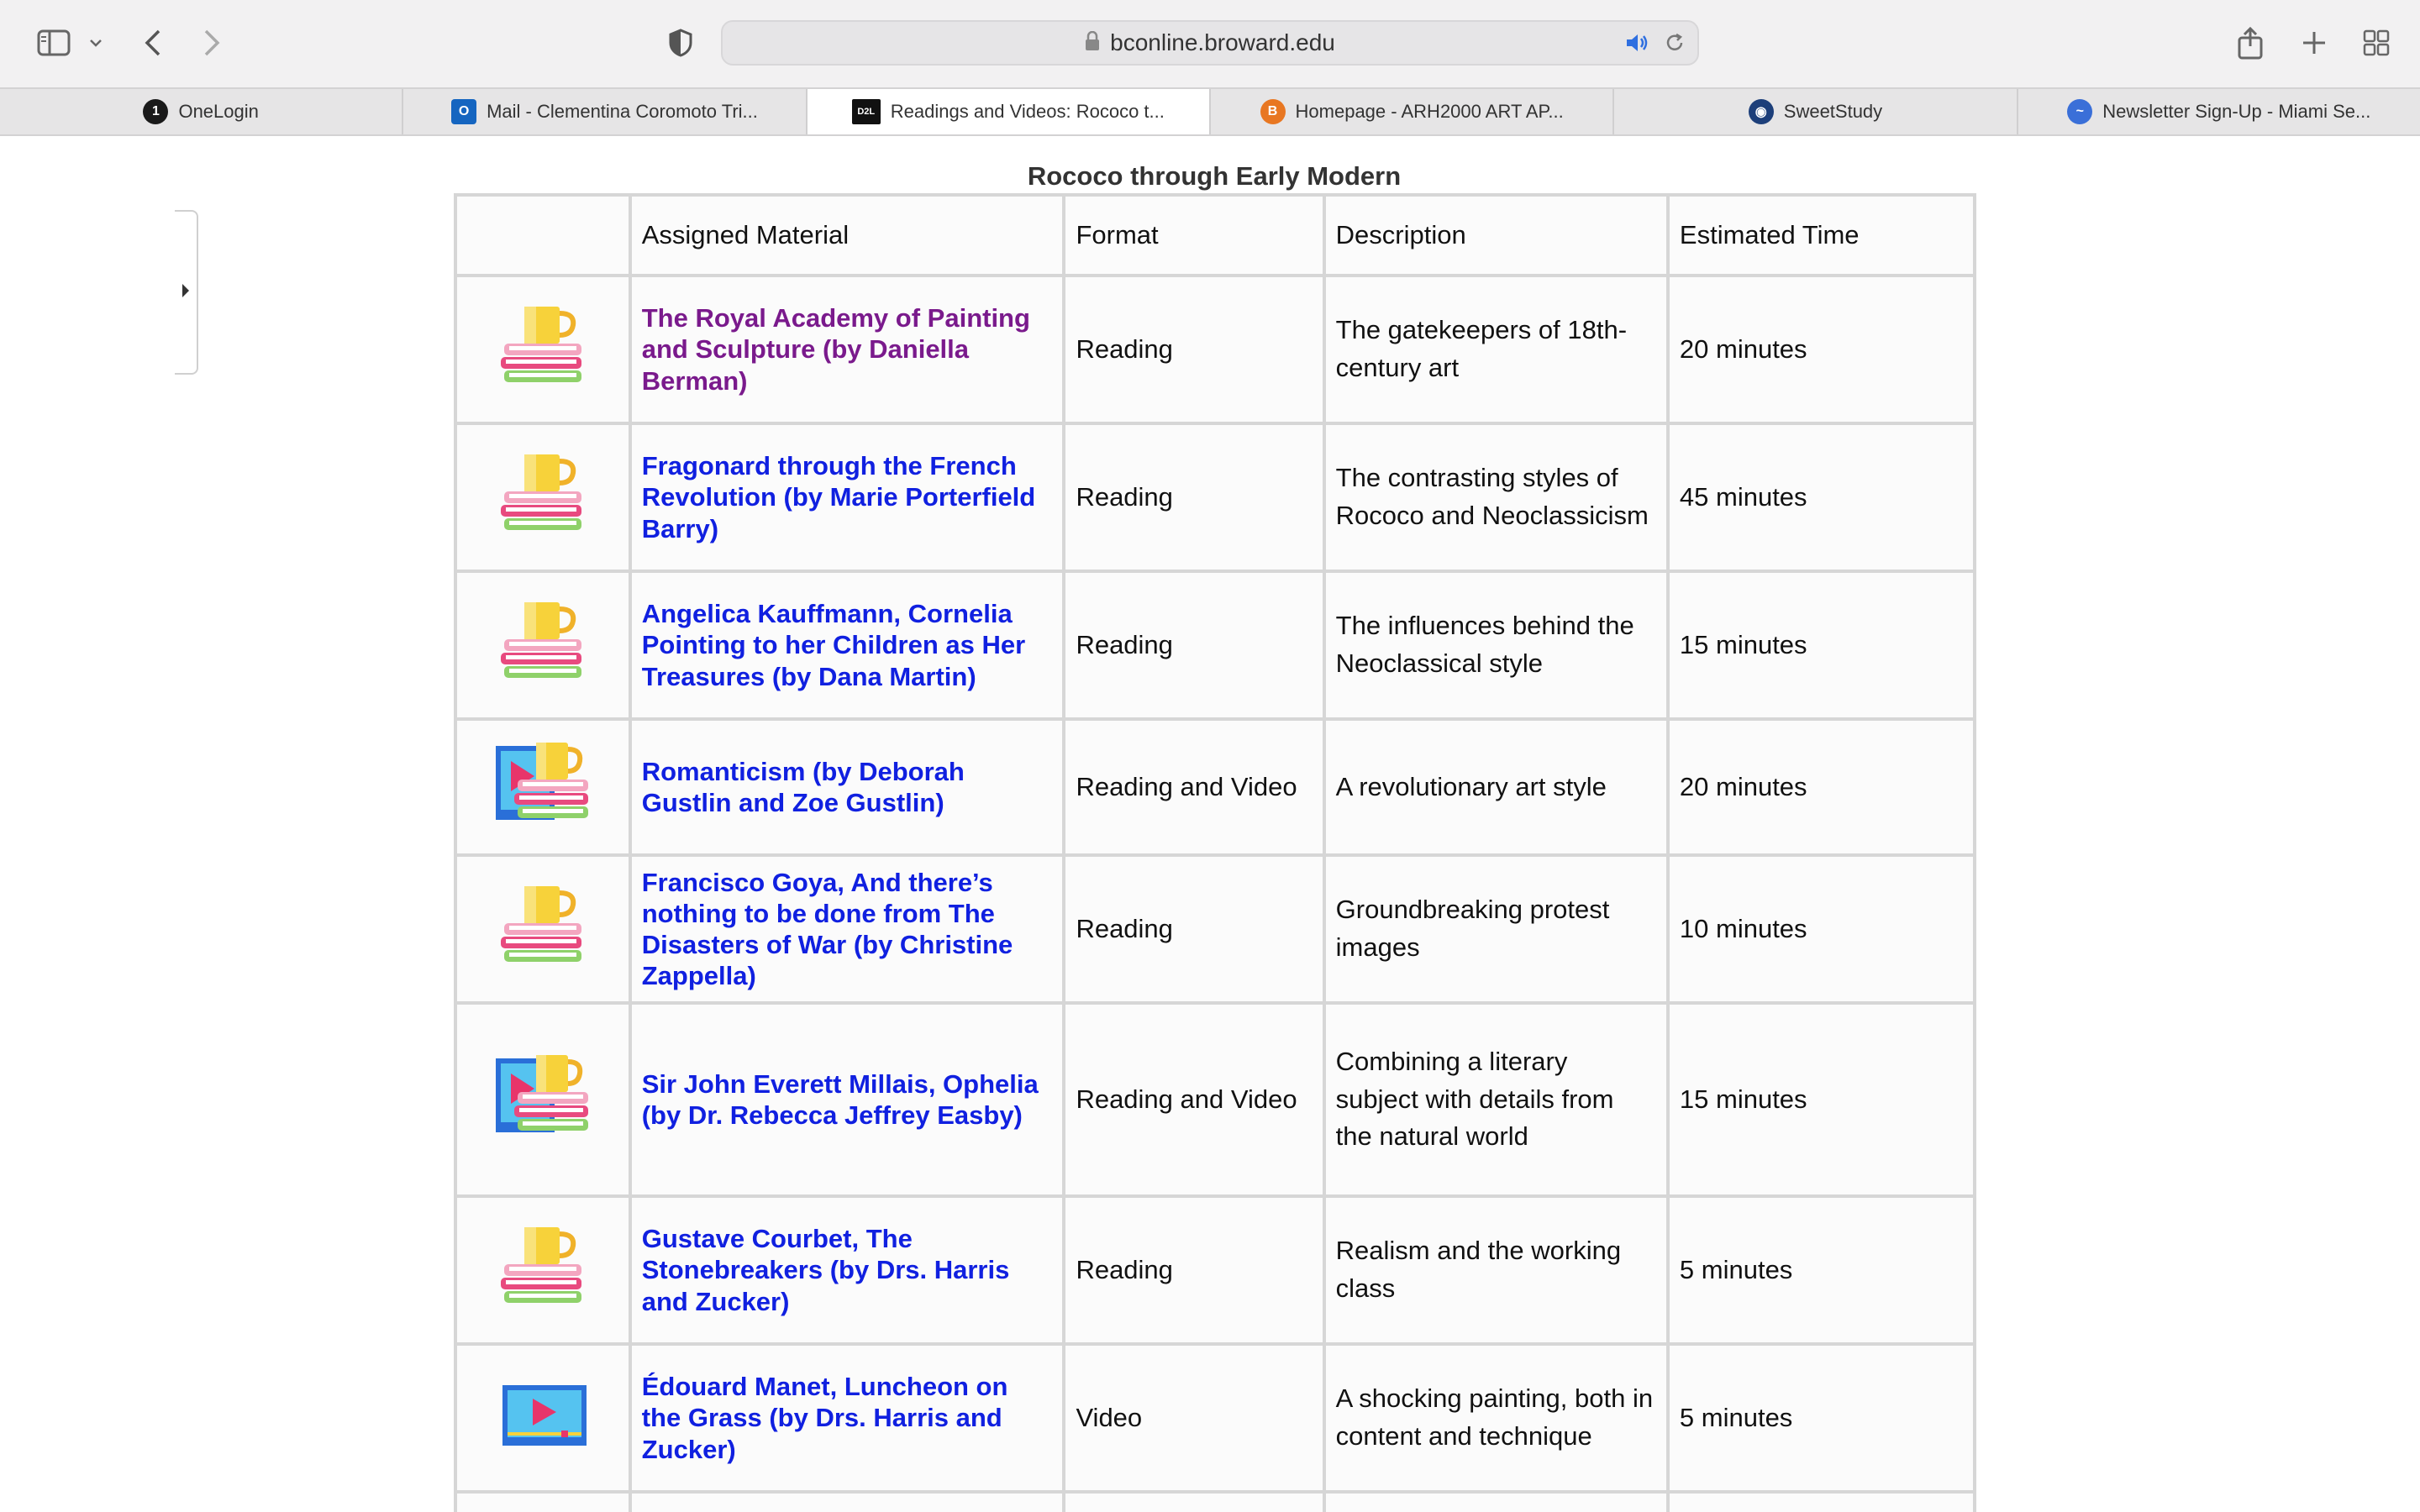 The image size is (2420, 1512). What do you see at coordinates (1496, 1501) in the screenshot?
I see `description-cell` at bounding box center [1496, 1501].